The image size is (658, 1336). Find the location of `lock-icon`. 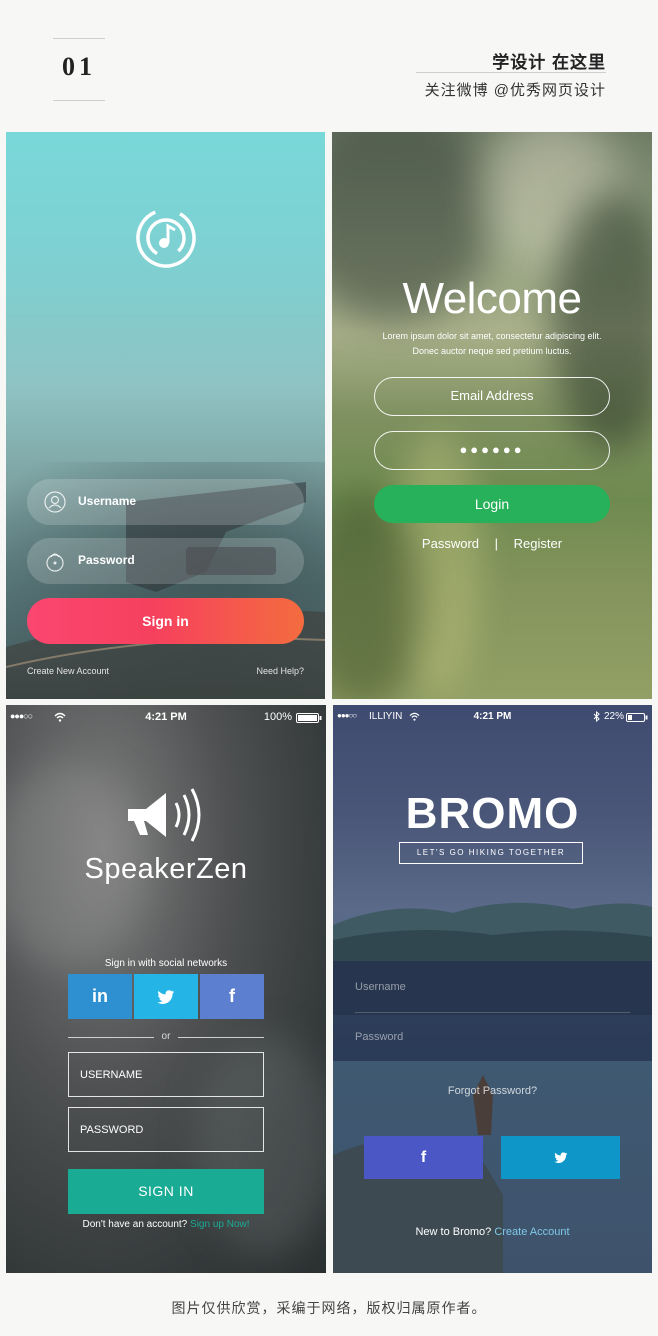

lock-icon is located at coordinates (55, 562).